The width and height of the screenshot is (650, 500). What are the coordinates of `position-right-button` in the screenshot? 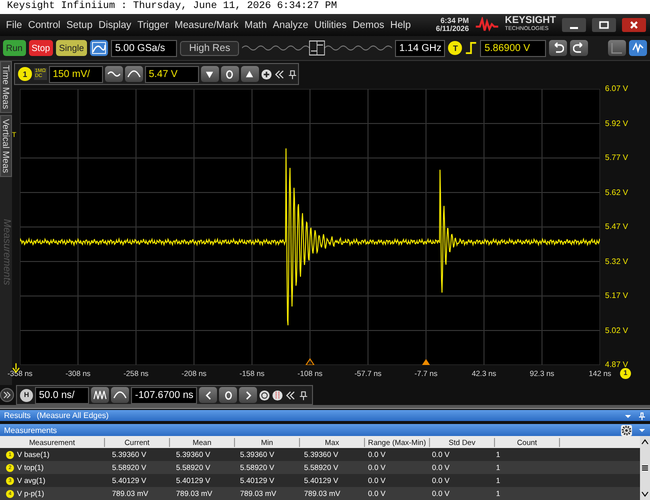 It's located at (248, 395).